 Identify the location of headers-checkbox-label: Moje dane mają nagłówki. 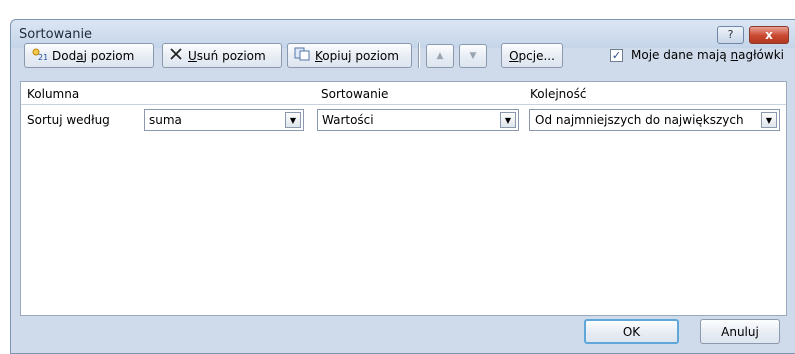
(707, 55).